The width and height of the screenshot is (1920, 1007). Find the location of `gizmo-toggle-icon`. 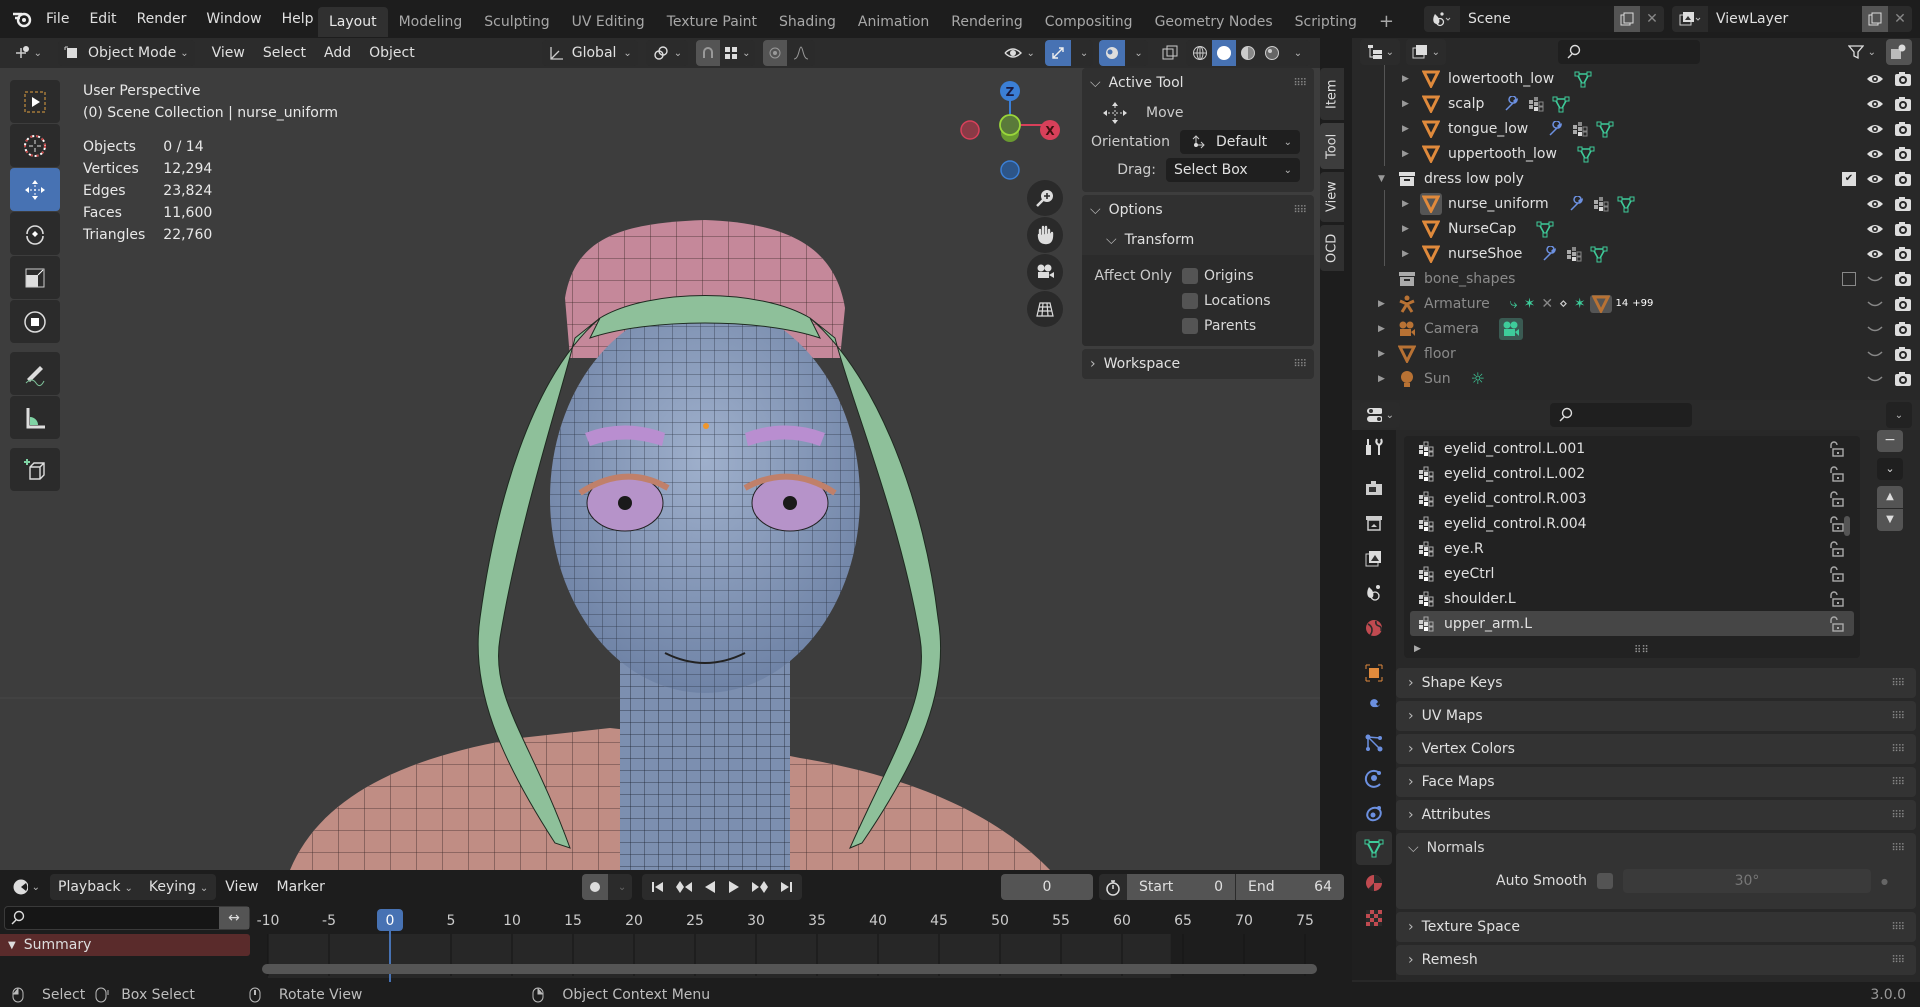

gizmo-toggle-icon is located at coordinates (1057, 53).